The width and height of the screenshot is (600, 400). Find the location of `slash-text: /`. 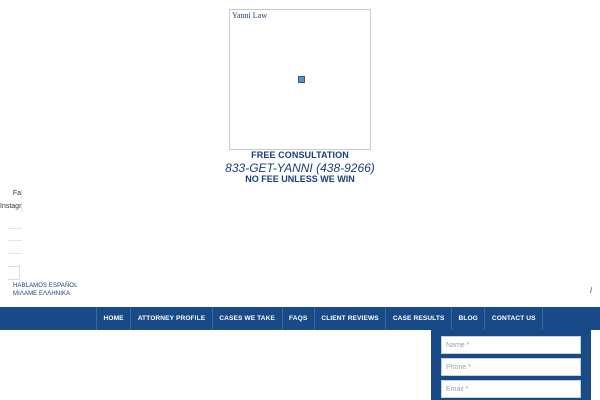

slash-text: / is located at coordinates (591, 290).